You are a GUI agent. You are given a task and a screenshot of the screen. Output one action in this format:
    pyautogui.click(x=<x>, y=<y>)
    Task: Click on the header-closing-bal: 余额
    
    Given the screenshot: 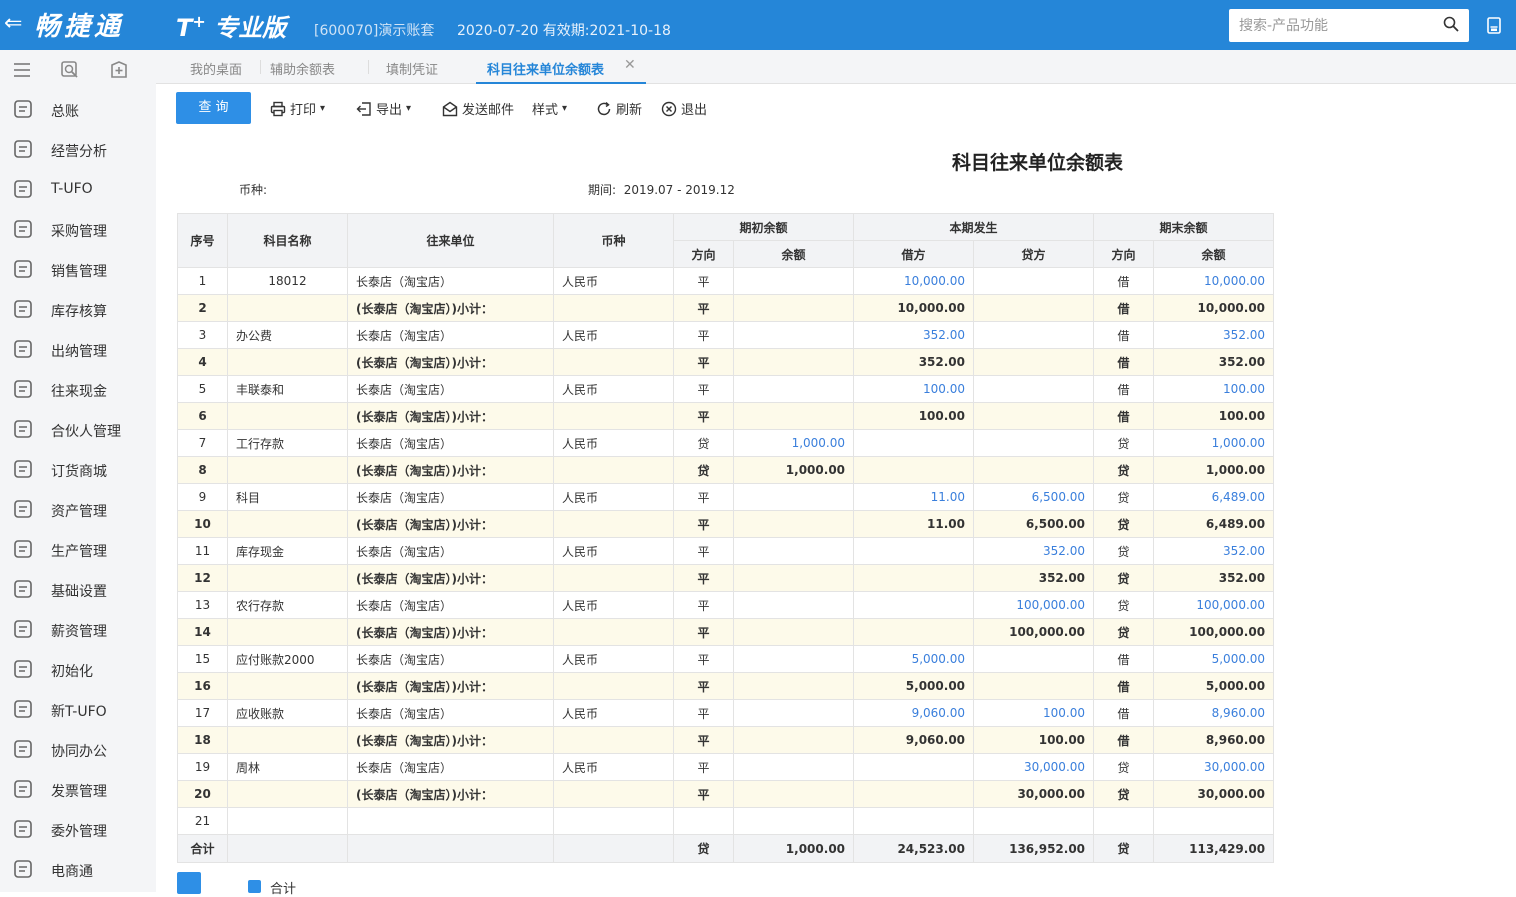 What is the action you would take?
    pyautogui.click(x=1214, y=254)
    